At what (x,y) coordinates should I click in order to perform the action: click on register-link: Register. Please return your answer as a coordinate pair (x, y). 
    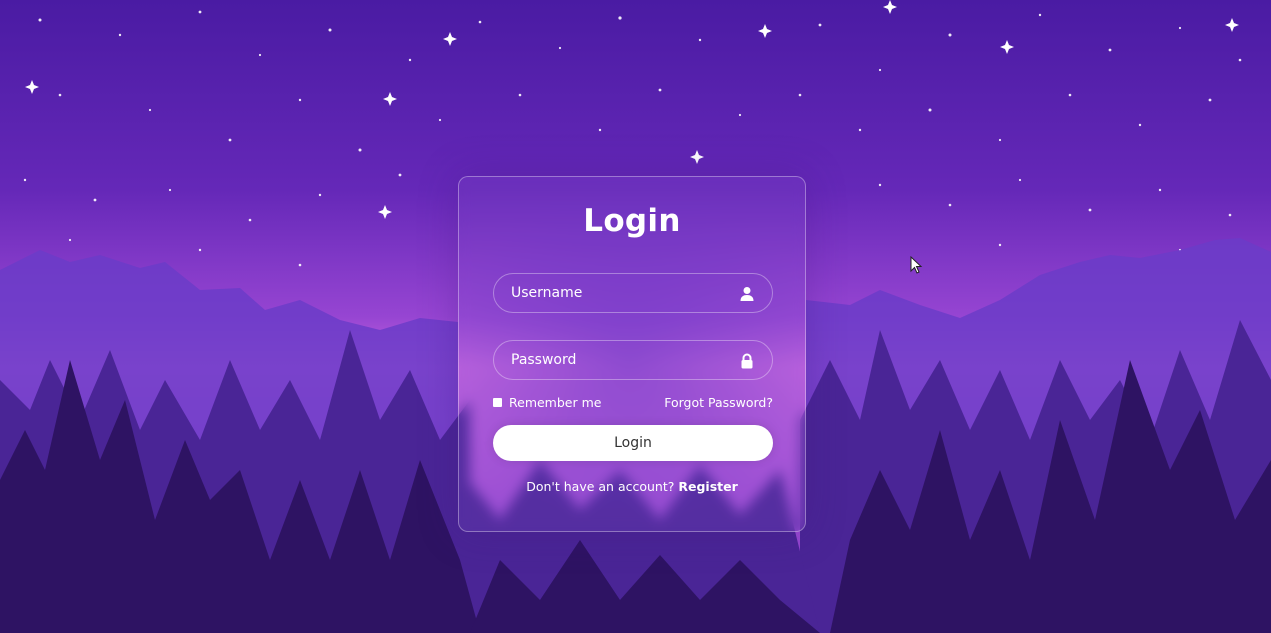
    Looking at the image, I should click on (707, 486).